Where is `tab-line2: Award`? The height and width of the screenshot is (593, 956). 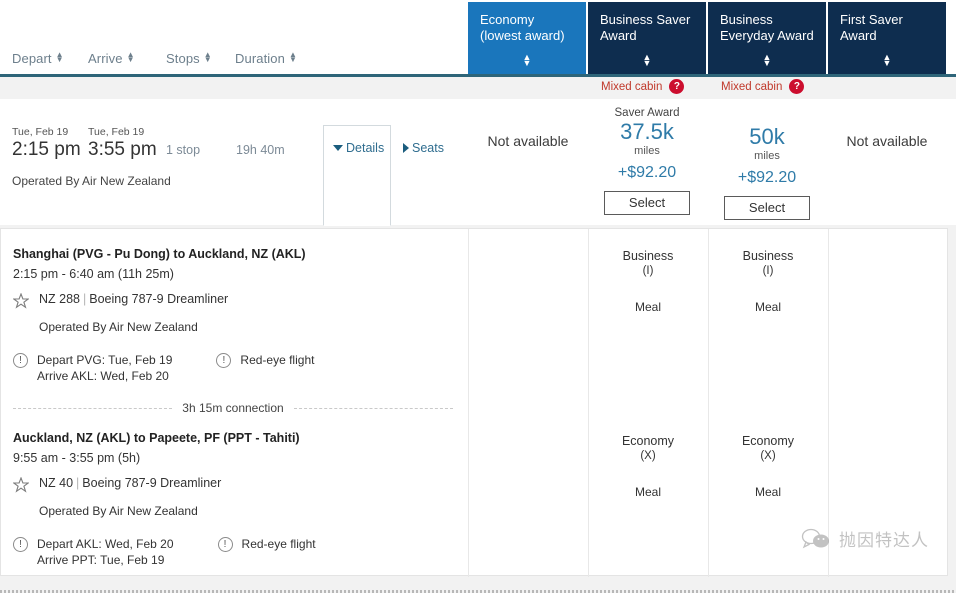 tab-line2: Award is located at coordinates (618, 35).